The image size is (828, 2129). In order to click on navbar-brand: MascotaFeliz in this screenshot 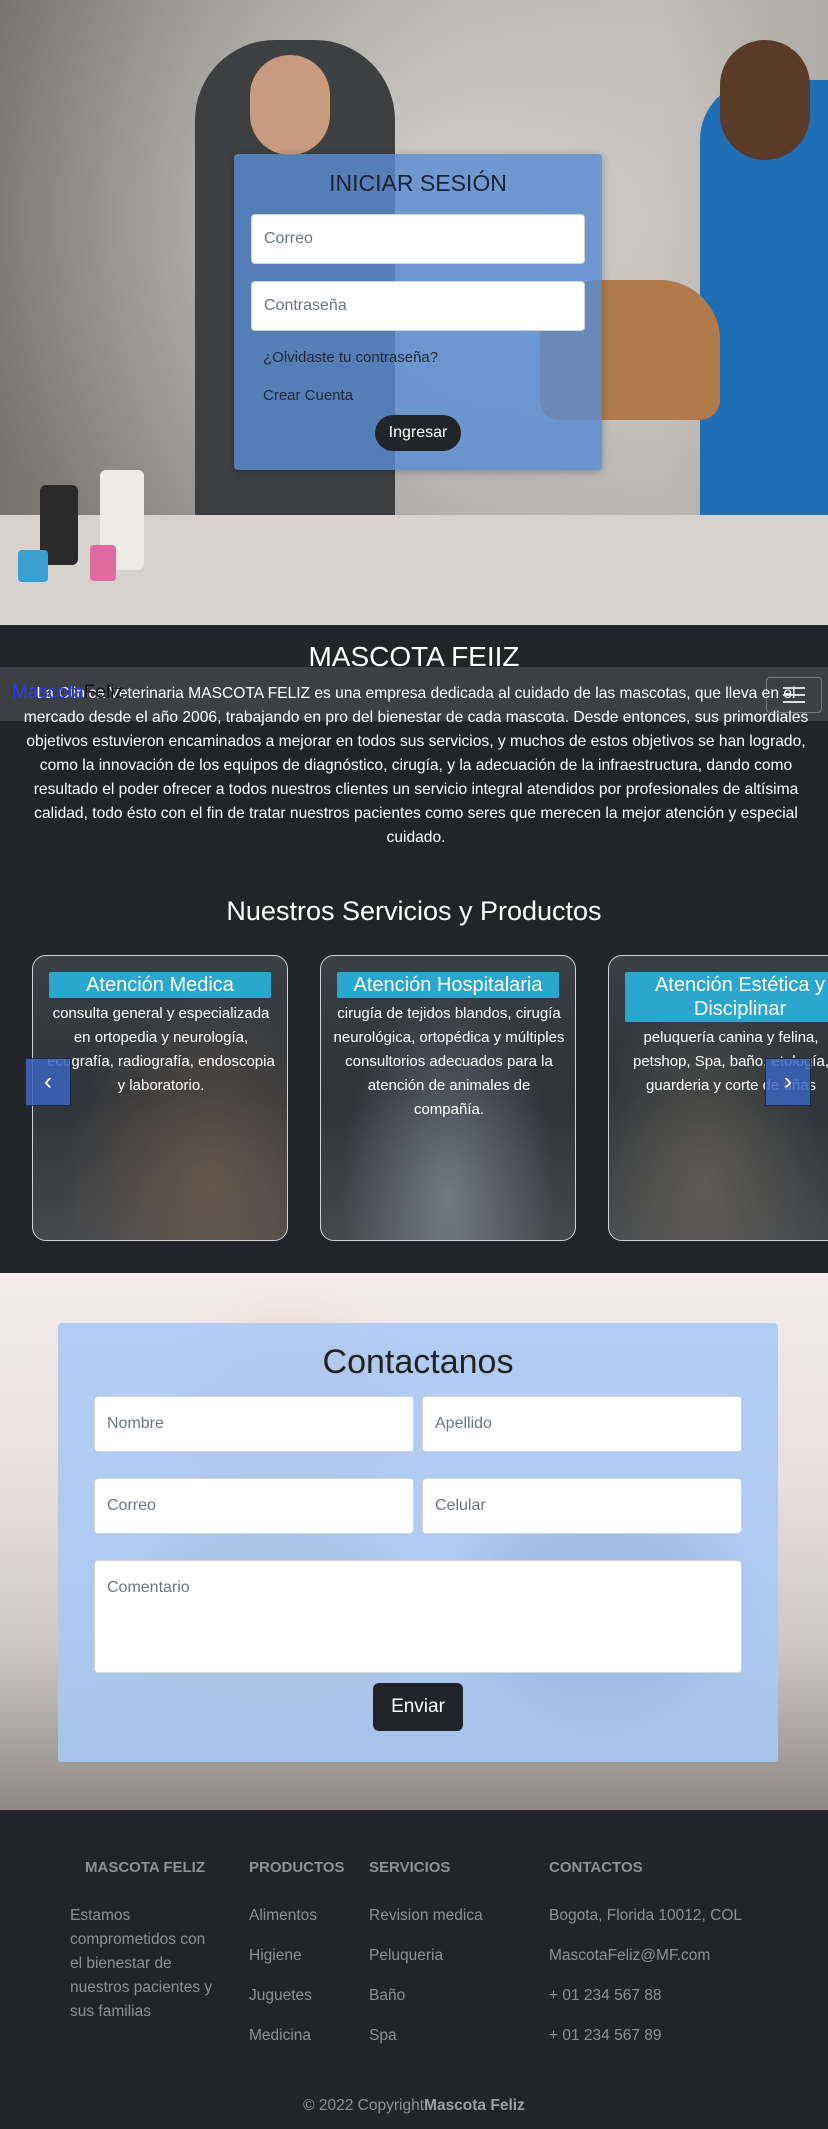, I will do `click(68, 693)`.